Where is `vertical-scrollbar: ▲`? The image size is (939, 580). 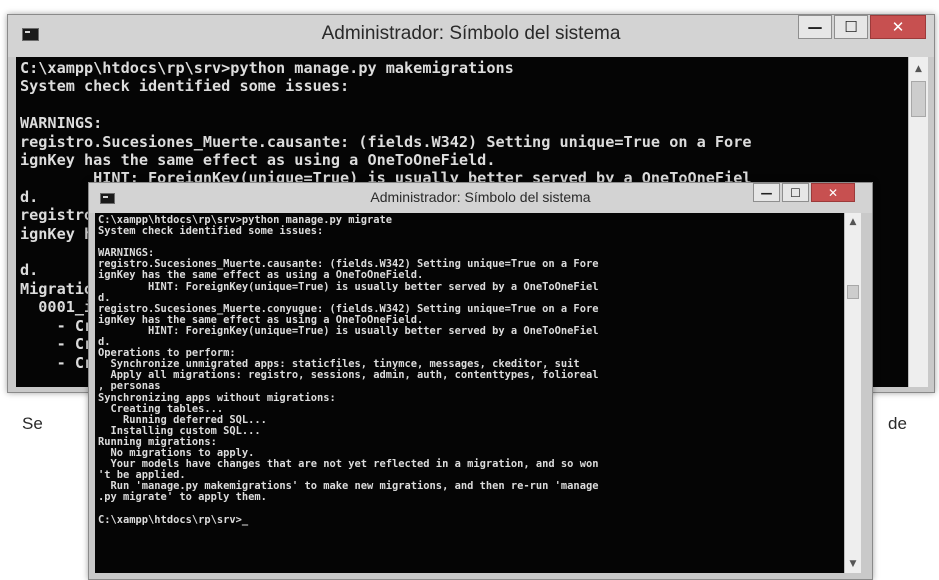
vertical-scrollbar: ▲ is located at coordinates (918, 222).